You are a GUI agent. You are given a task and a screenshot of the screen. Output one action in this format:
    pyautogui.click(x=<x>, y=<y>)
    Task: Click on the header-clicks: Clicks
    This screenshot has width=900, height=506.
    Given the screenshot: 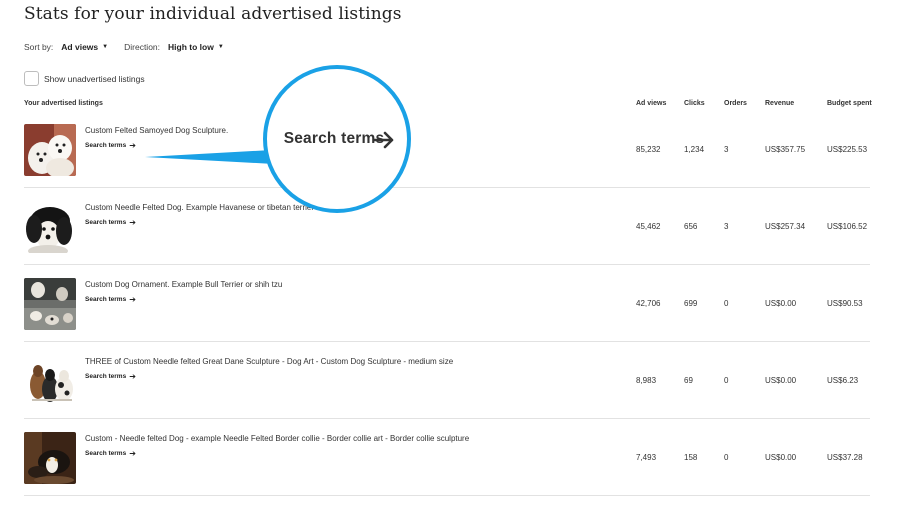 What is the action you would take?
    pyautogui.click(x=694, y=103)
    